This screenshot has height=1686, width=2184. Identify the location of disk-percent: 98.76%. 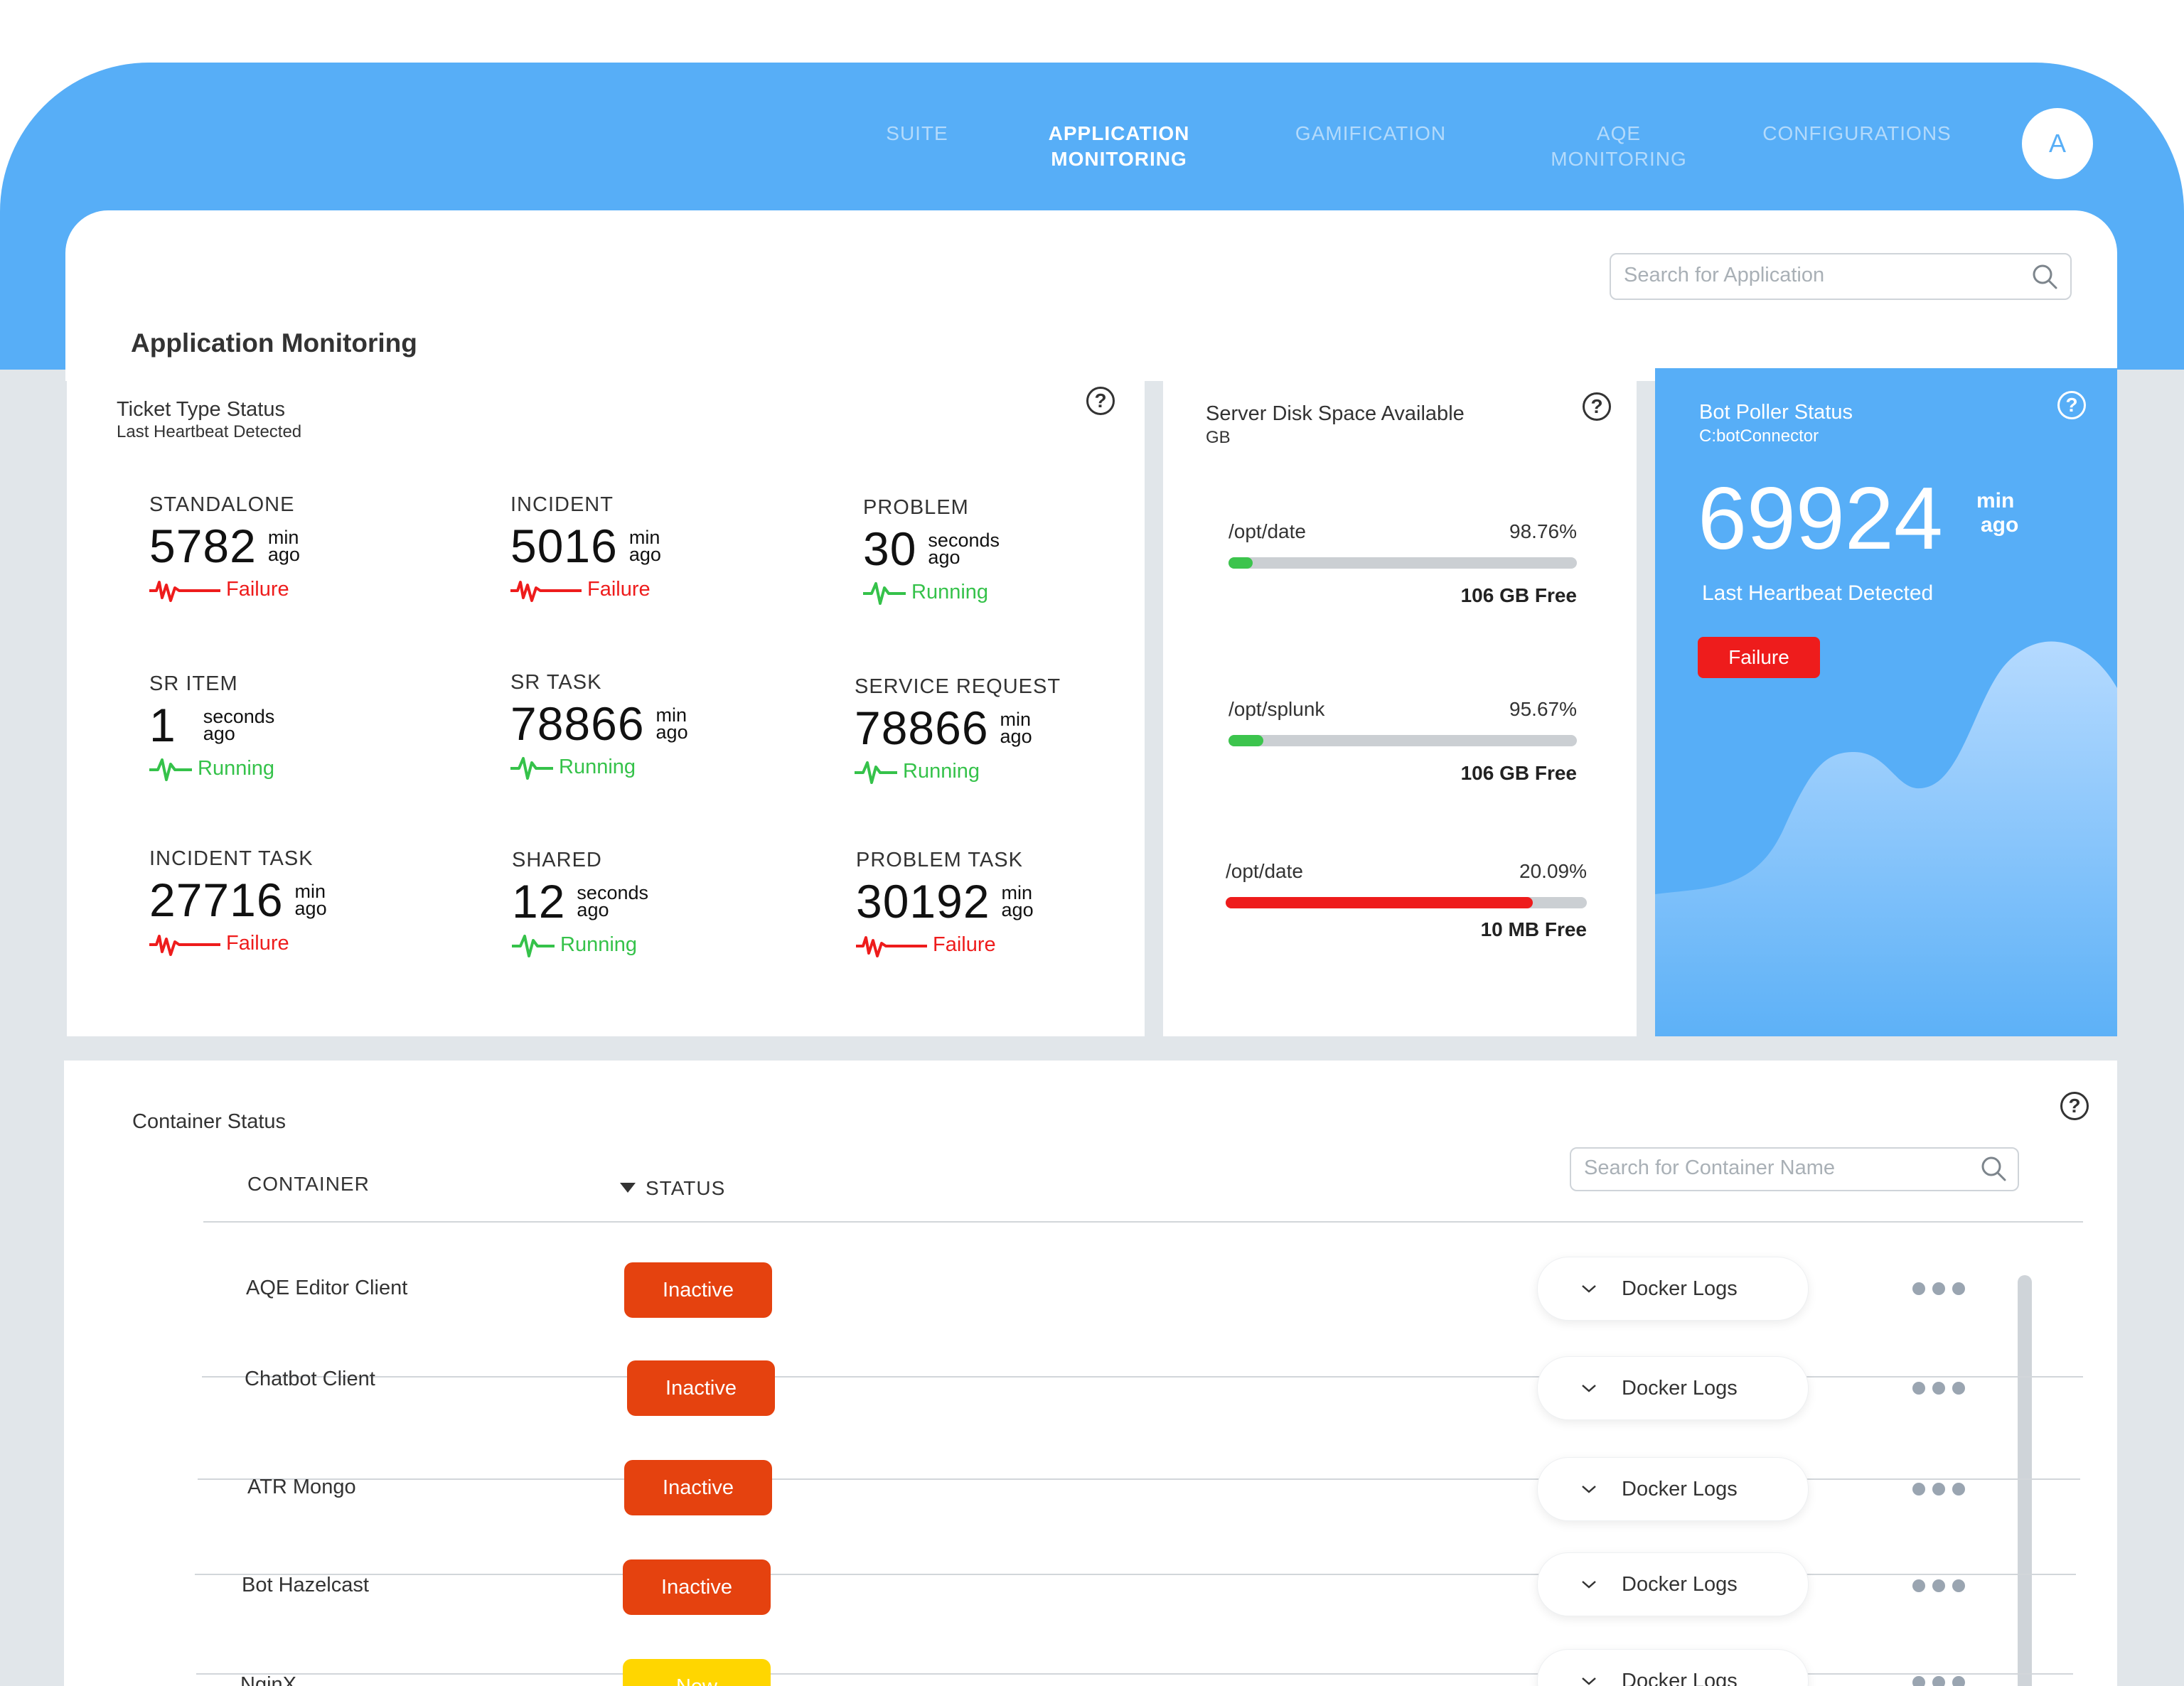
(1543, 531).